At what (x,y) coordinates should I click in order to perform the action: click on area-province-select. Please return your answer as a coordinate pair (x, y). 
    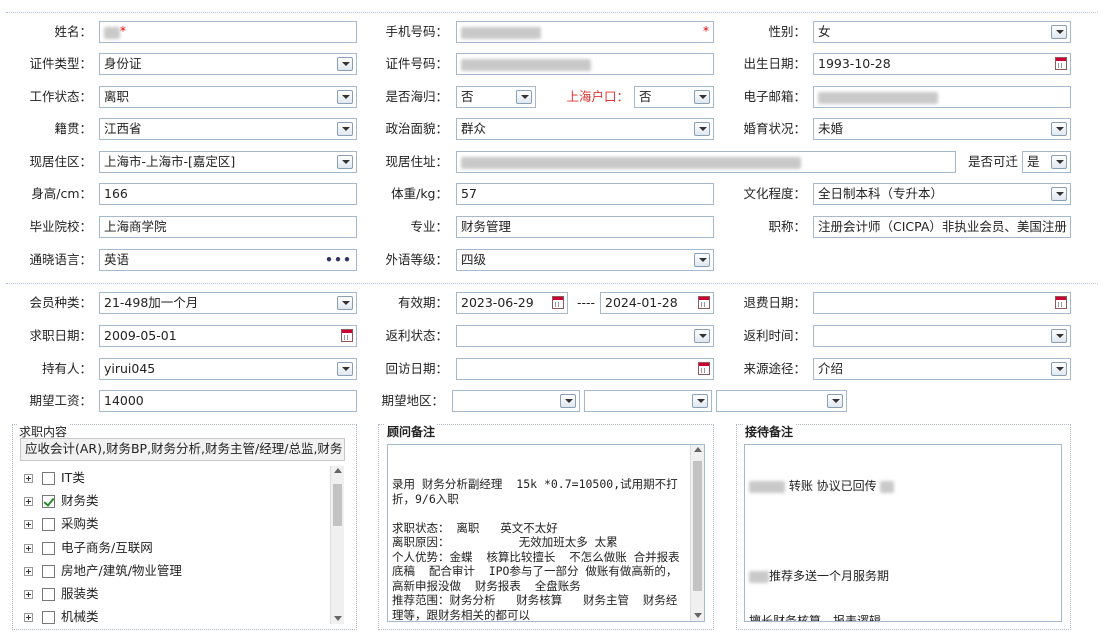
    Looking at the image, I should click on (516, 401).